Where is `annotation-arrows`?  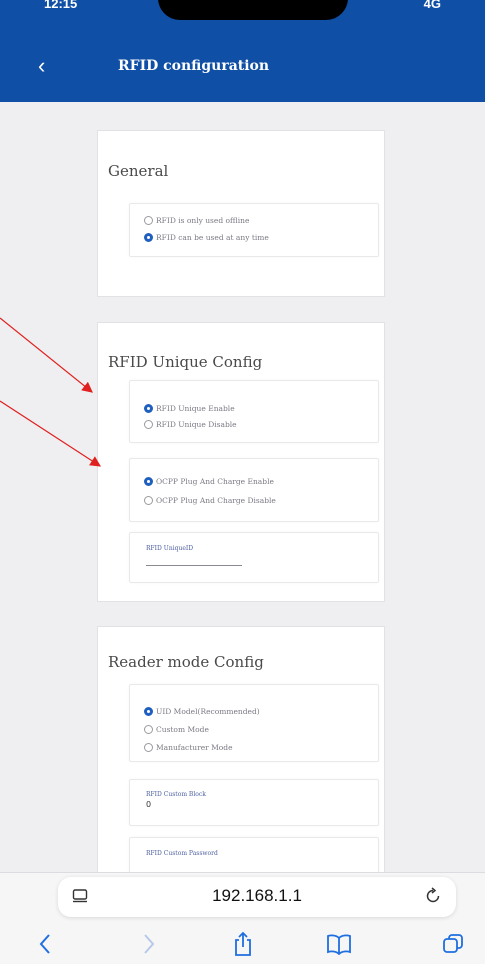 annotation-arrows is located at coordinates (51, 392).